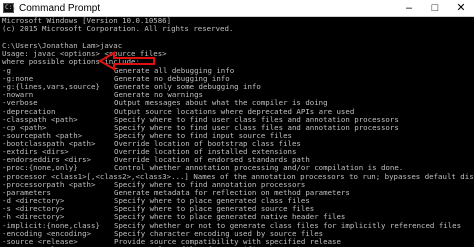 The height and width of the screenshot is (247, 474). I want to click on command-prompt-icon: C:\, so click(9, 8).